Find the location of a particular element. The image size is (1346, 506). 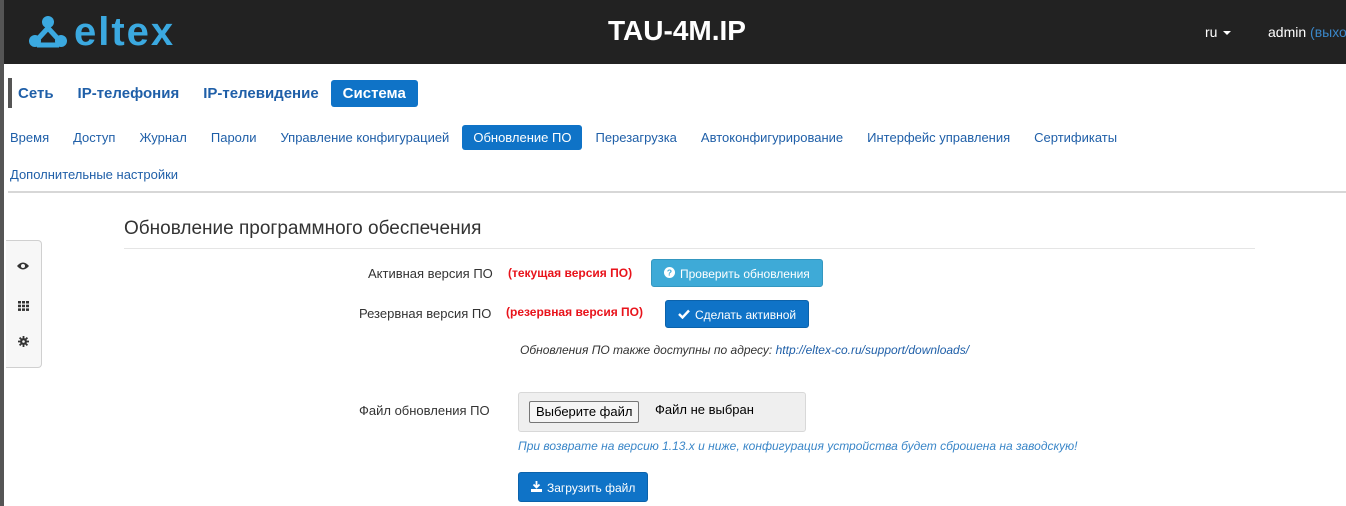

nav-ip-telephony: IP-телефония is located at coordinates (129, 93).